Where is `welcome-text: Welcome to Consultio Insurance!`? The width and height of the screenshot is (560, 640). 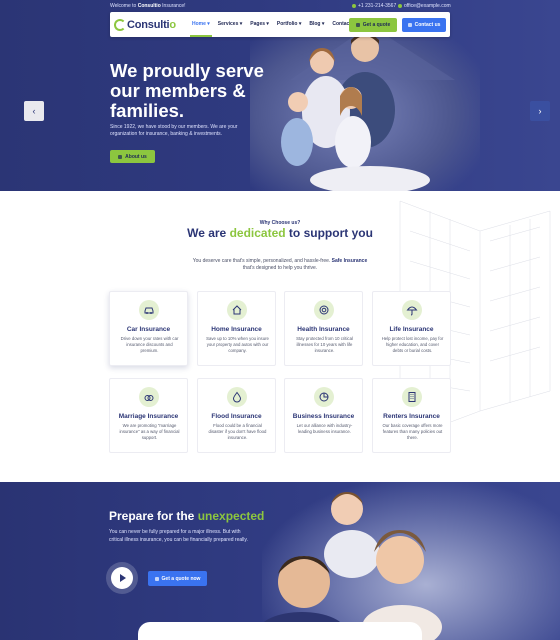
welcome-text: Welcome to Consultio Insurance! is located at coordinates (148, 6).